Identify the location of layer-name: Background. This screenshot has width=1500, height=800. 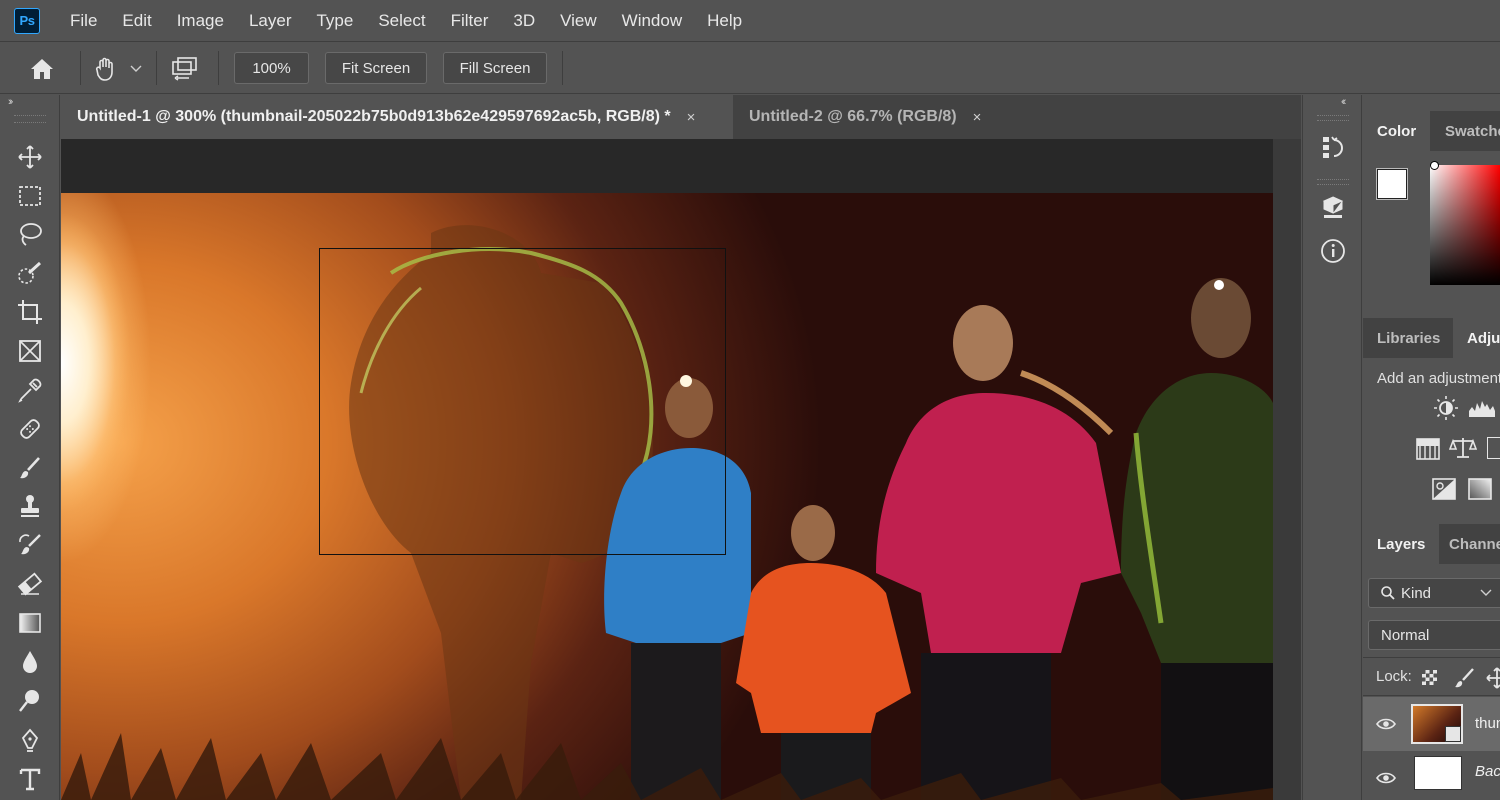
(1487, 771).